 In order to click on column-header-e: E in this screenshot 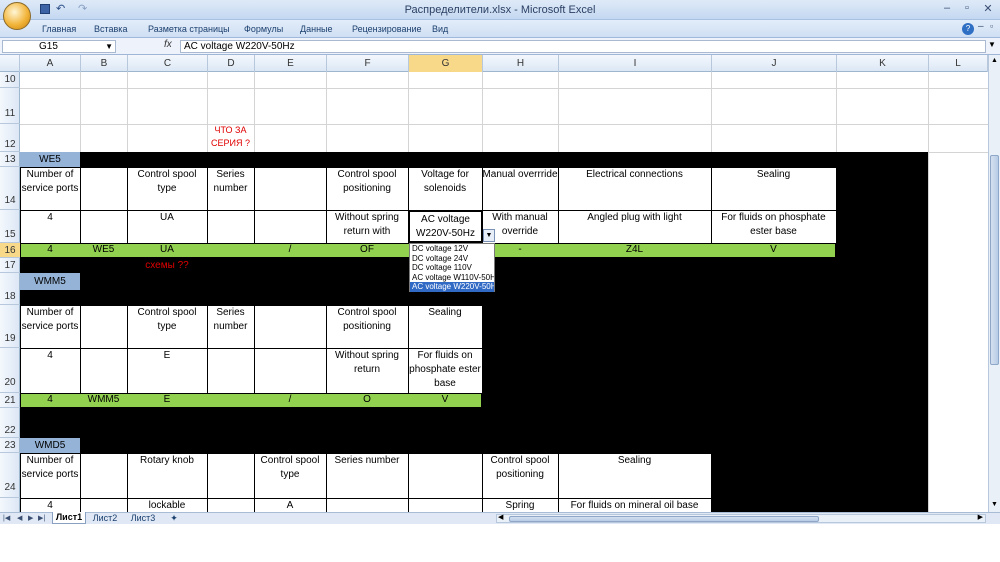, I will do `click(291, 63)`.